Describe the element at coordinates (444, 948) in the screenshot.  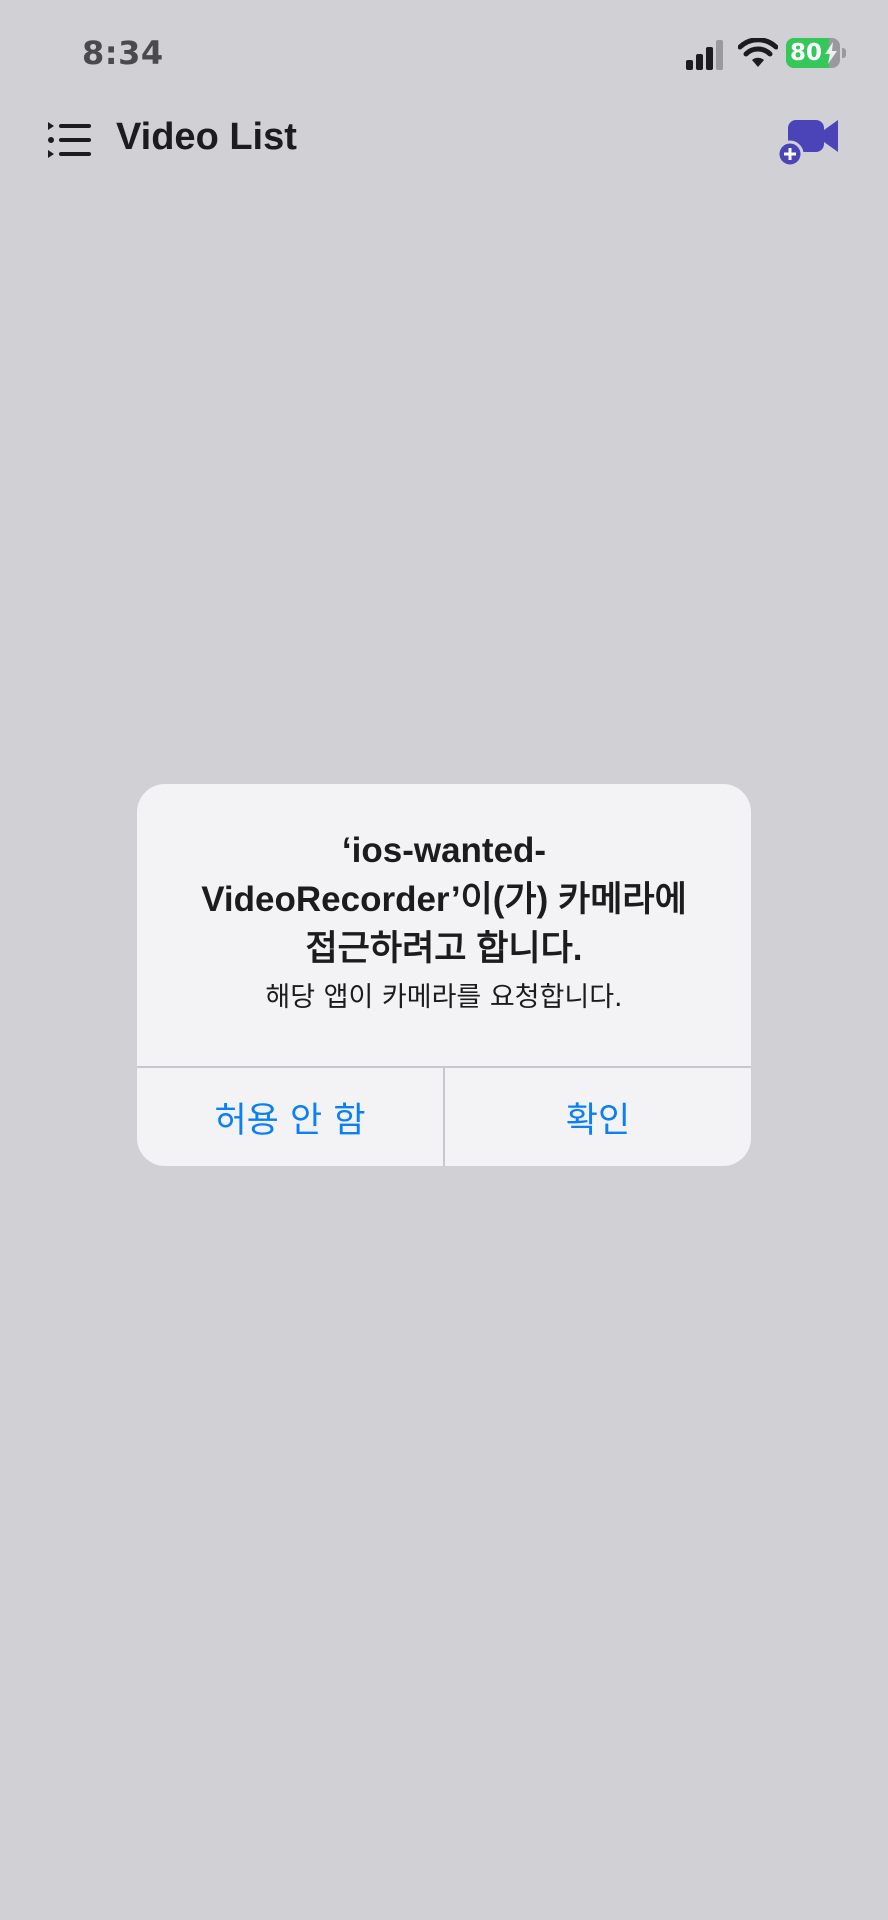
I see `alert-title-line: 접근하려고 합니다.` at that location.